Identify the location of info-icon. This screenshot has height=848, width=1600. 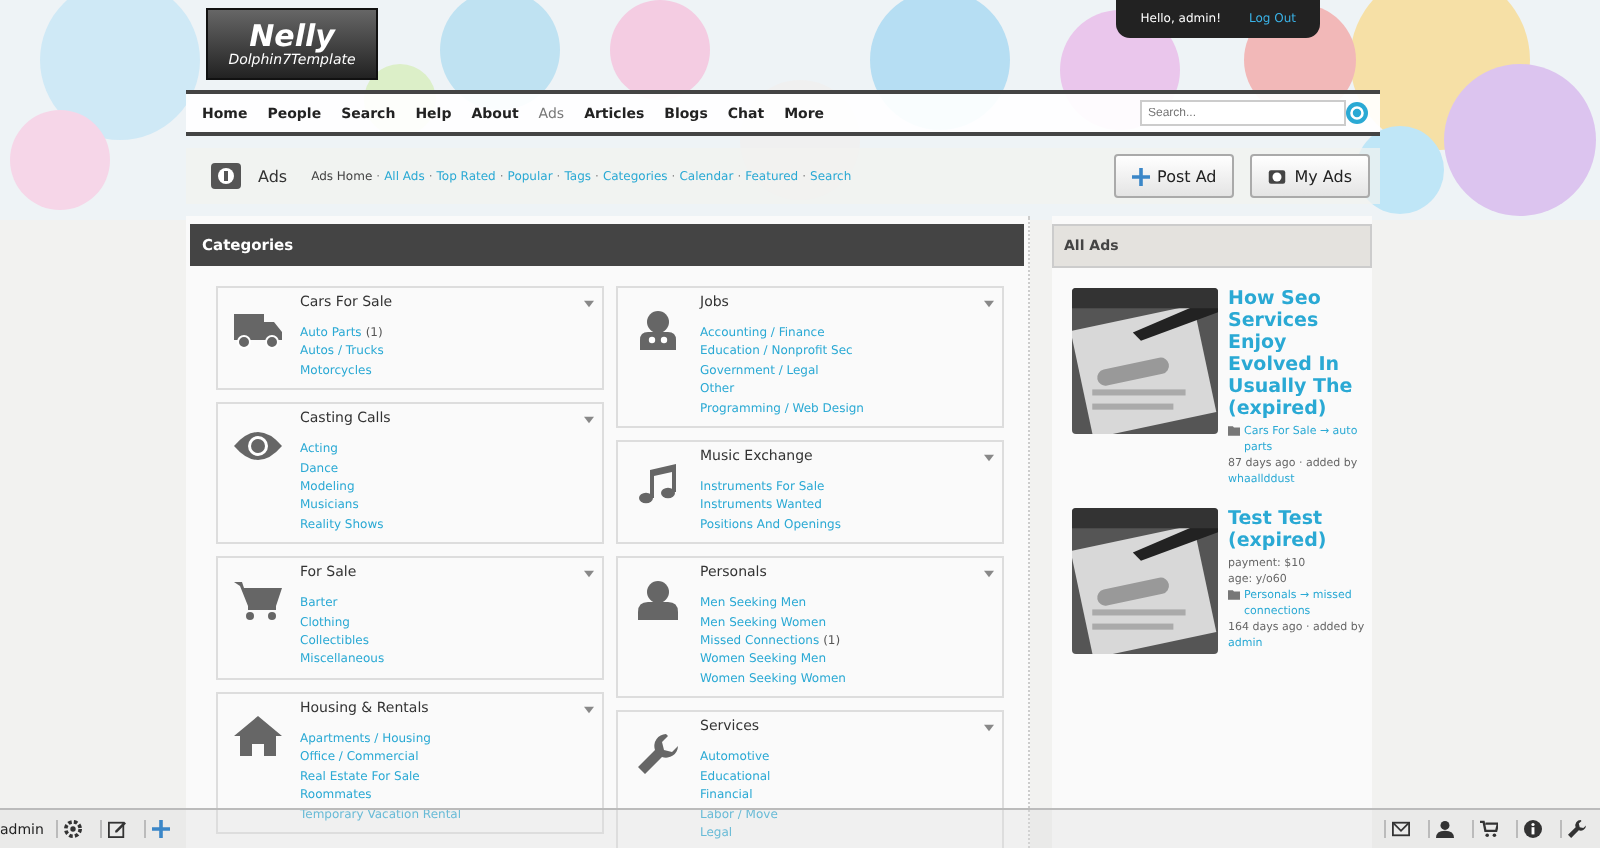
(1532, 829).